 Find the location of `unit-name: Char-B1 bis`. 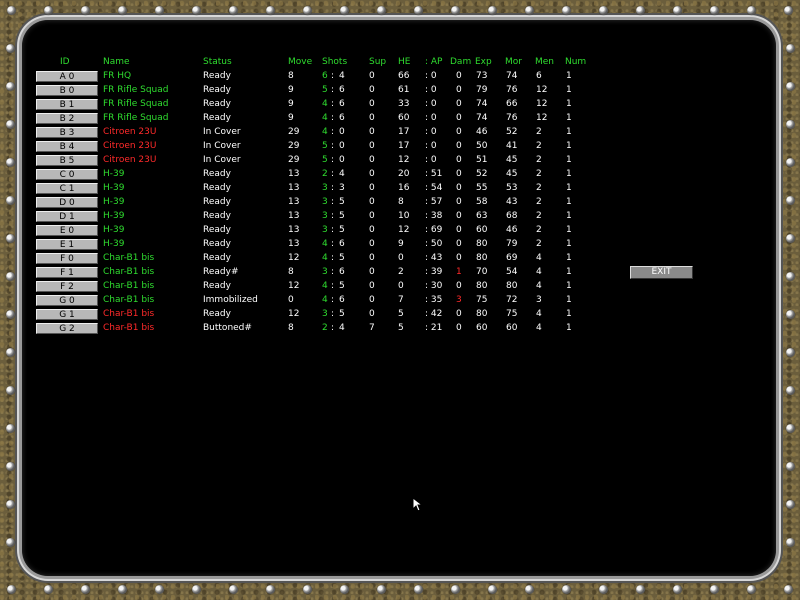

unit-name: Char-B1 bis is located at coordinates (129, 300).